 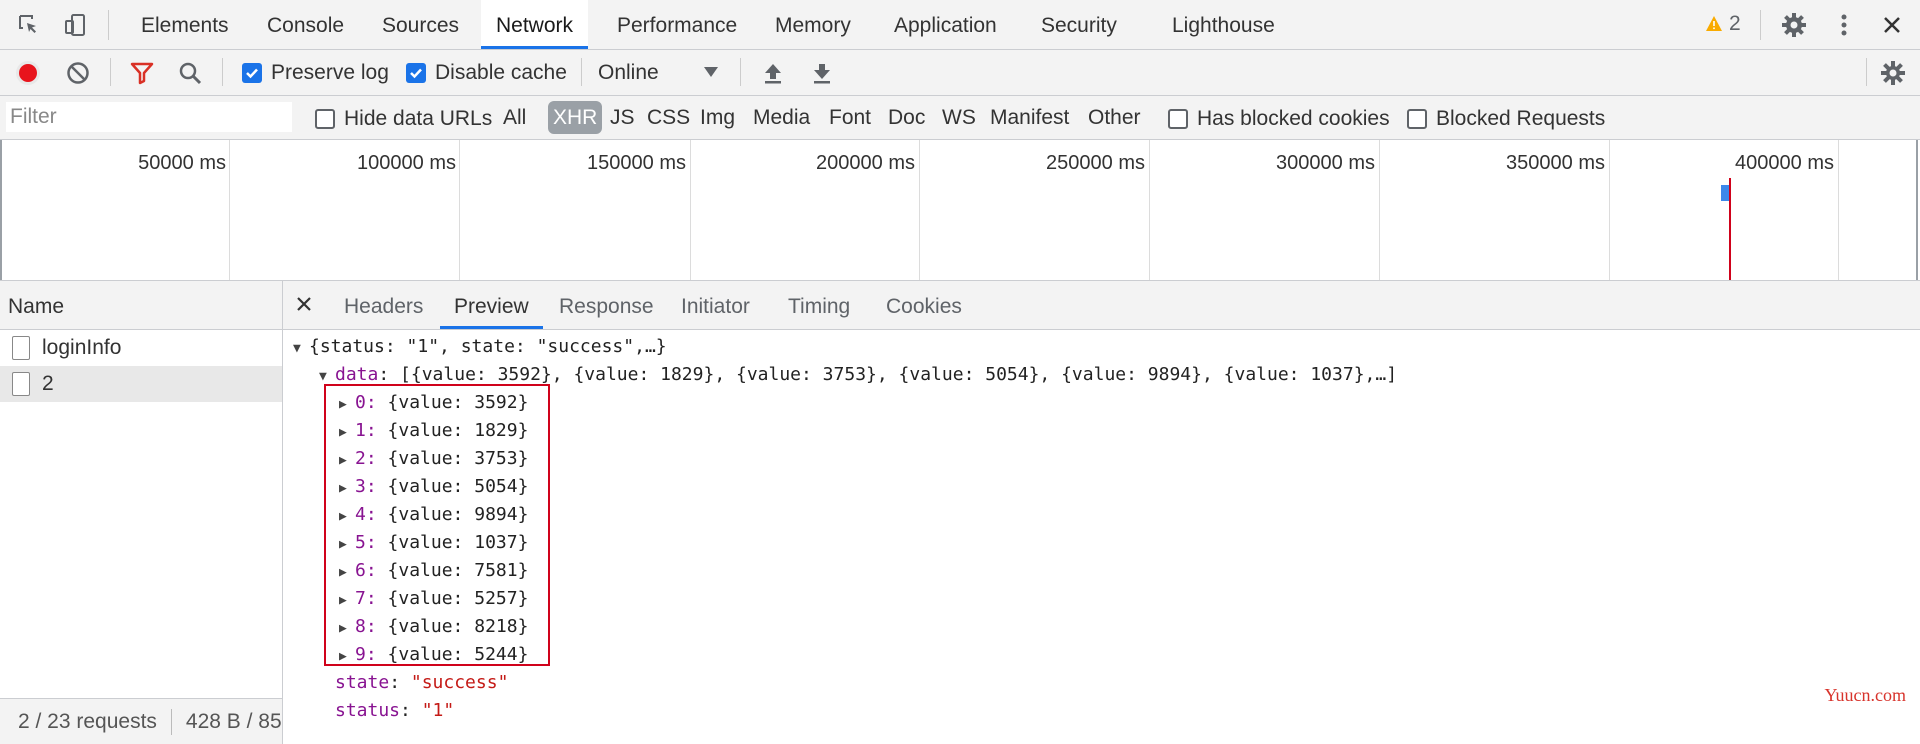 I want to click on filter-type-js: JS, so click(x=622, y=117).